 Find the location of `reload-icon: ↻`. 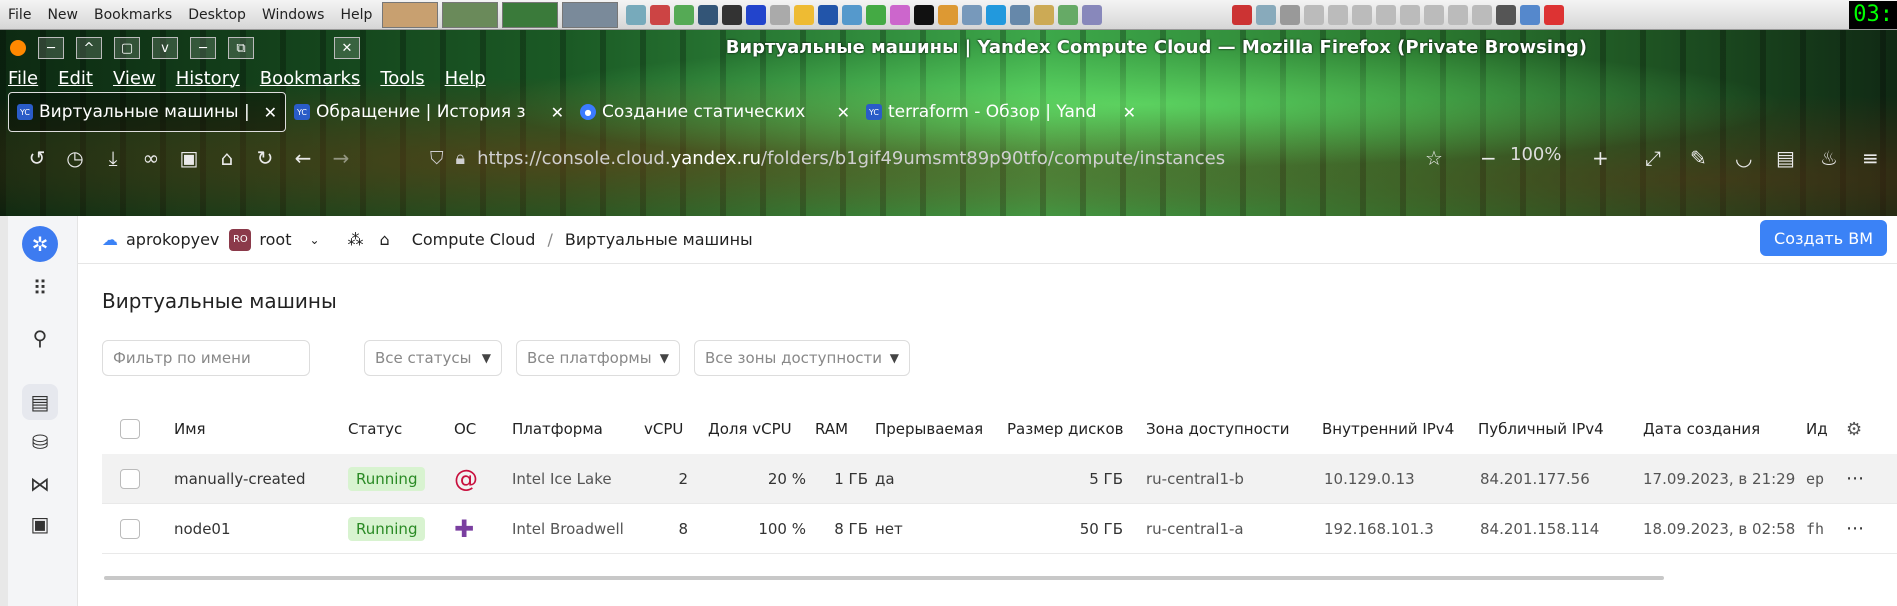

reload-icon: ↻ is located at coordinates (265, 158).